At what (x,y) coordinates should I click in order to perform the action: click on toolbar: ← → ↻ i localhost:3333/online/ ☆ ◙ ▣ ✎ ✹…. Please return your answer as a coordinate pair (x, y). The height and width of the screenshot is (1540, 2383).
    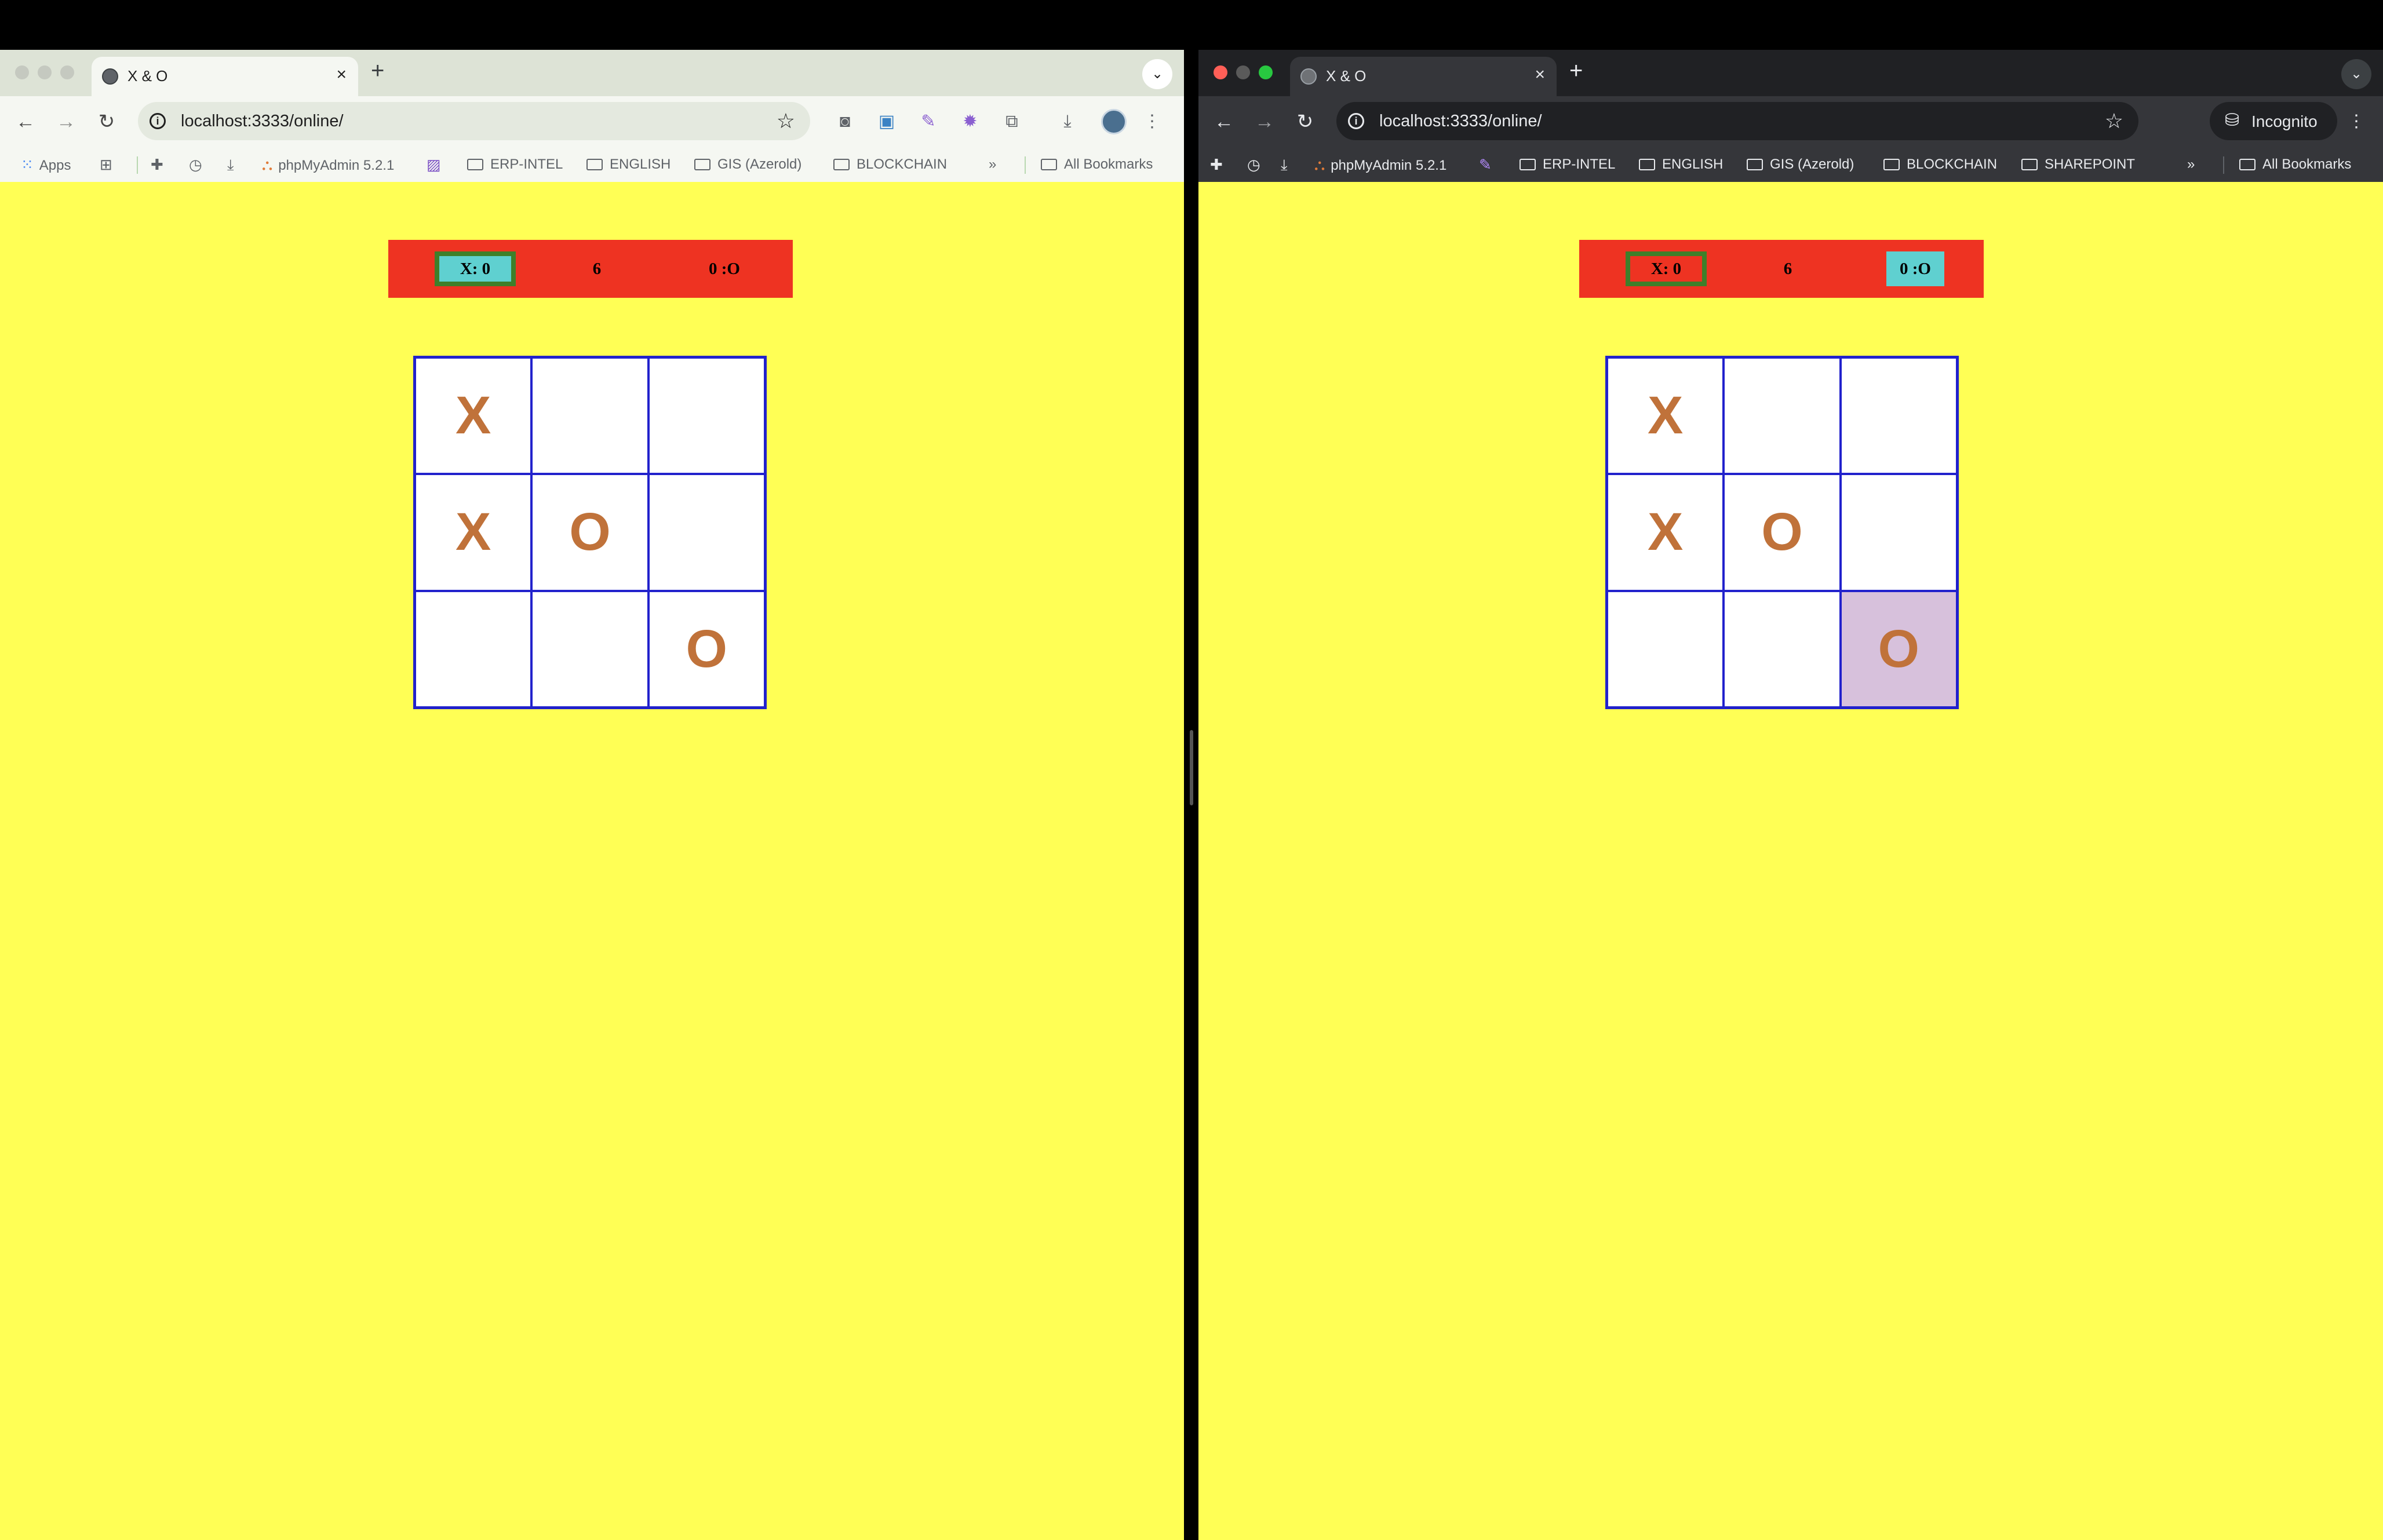
    Looking at the image, I should click on (592, 121).